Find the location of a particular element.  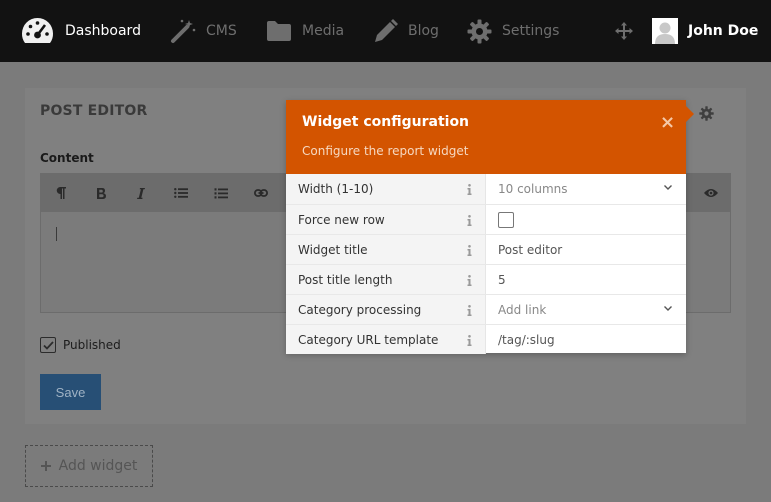

width-select-value: 10 columns is located at coordinates (533, 189).